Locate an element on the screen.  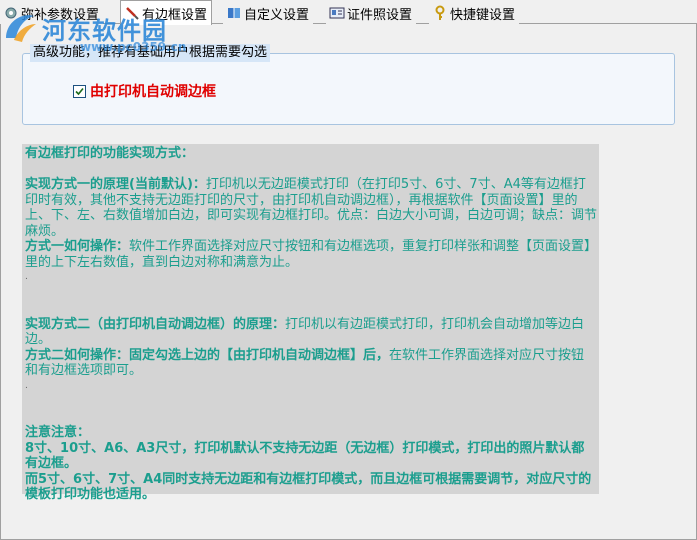
tab-strip: 弥补参数设置 有边框设置 自定义设置 证件照设置 快捷键设置 is located at coordinates (348, 12).